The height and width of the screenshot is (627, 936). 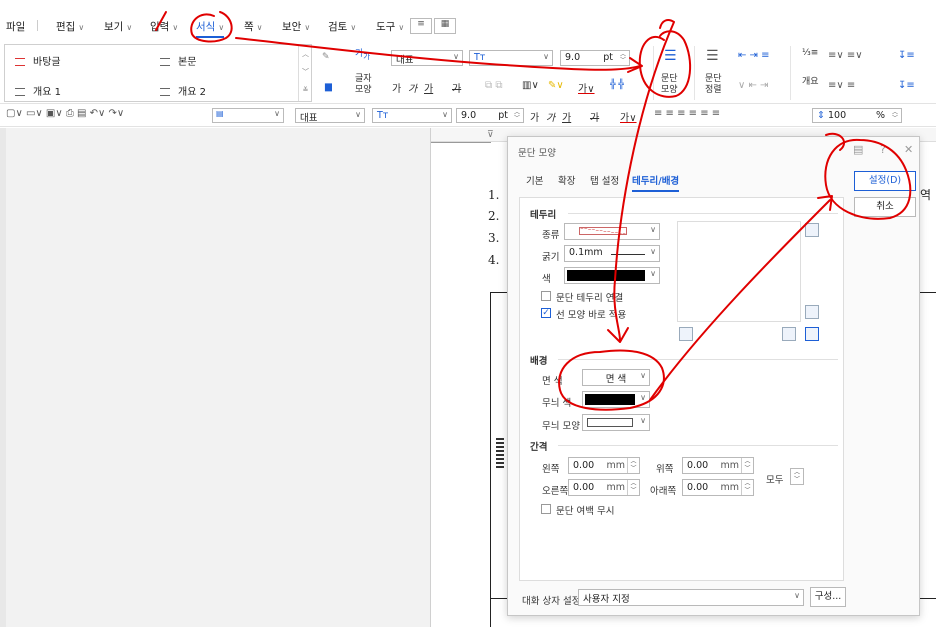 What do you see at coordinates (616, 377) in the screenshot?
I see `face-color-select: 면 색 ∨` at bounding box center [616, 377].